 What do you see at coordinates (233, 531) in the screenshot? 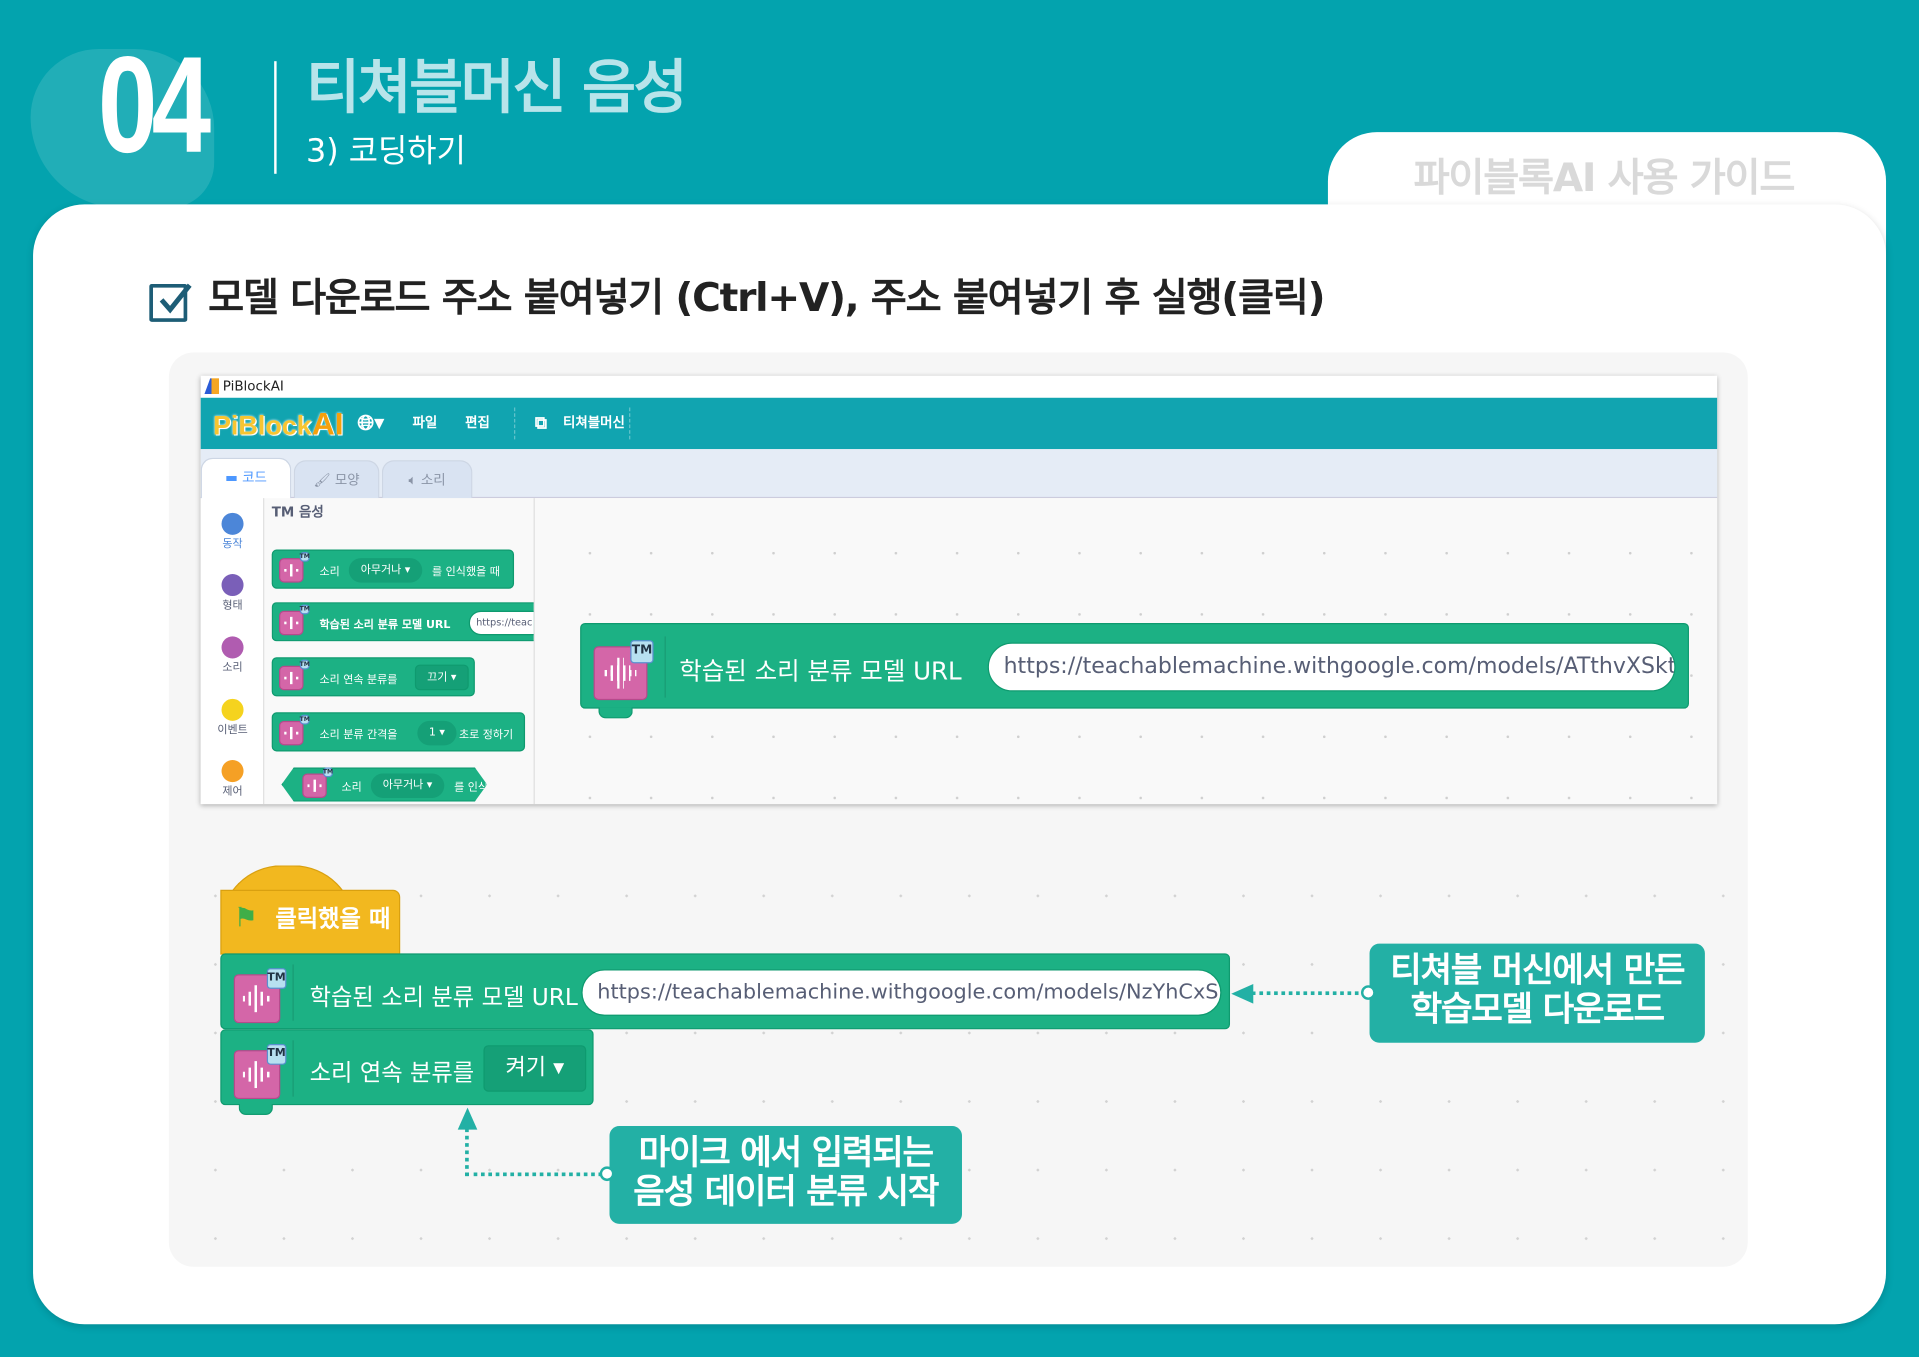
I see `category-motion: 동작` at bounding box center [233, 531].